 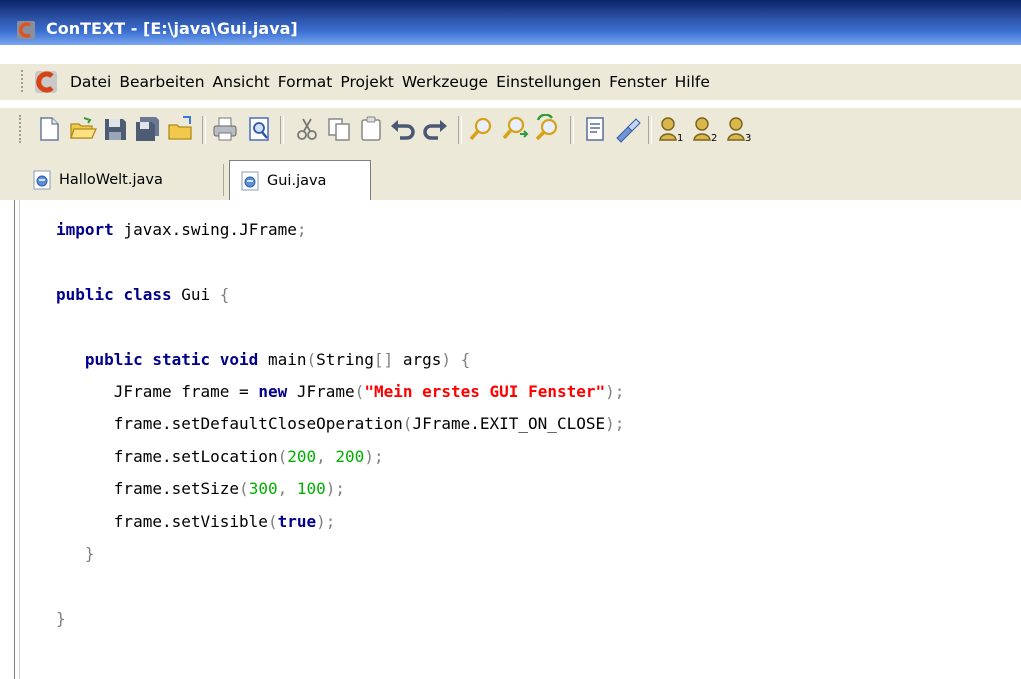 I want to click on menu-einstellungen: Einstellungen, so click(x=548, y=82).